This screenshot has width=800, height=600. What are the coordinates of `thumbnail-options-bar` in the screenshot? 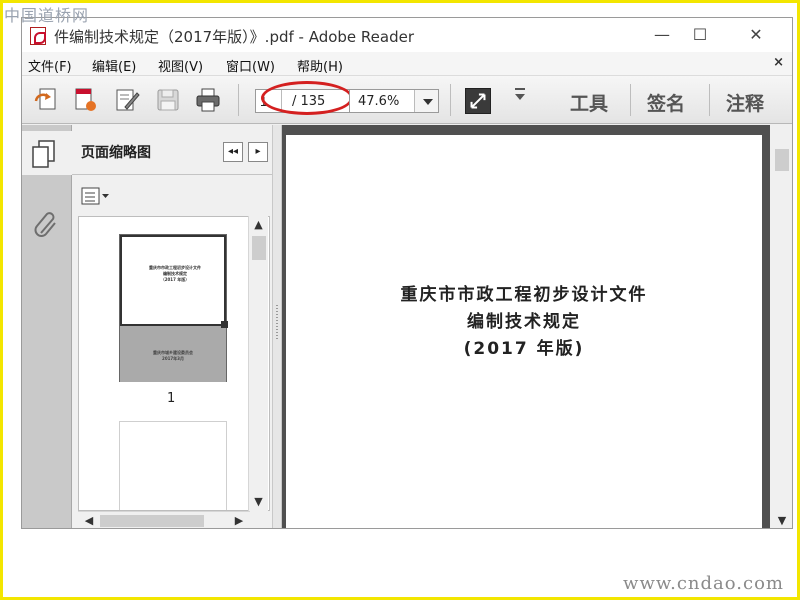 It's located at (172, 196).